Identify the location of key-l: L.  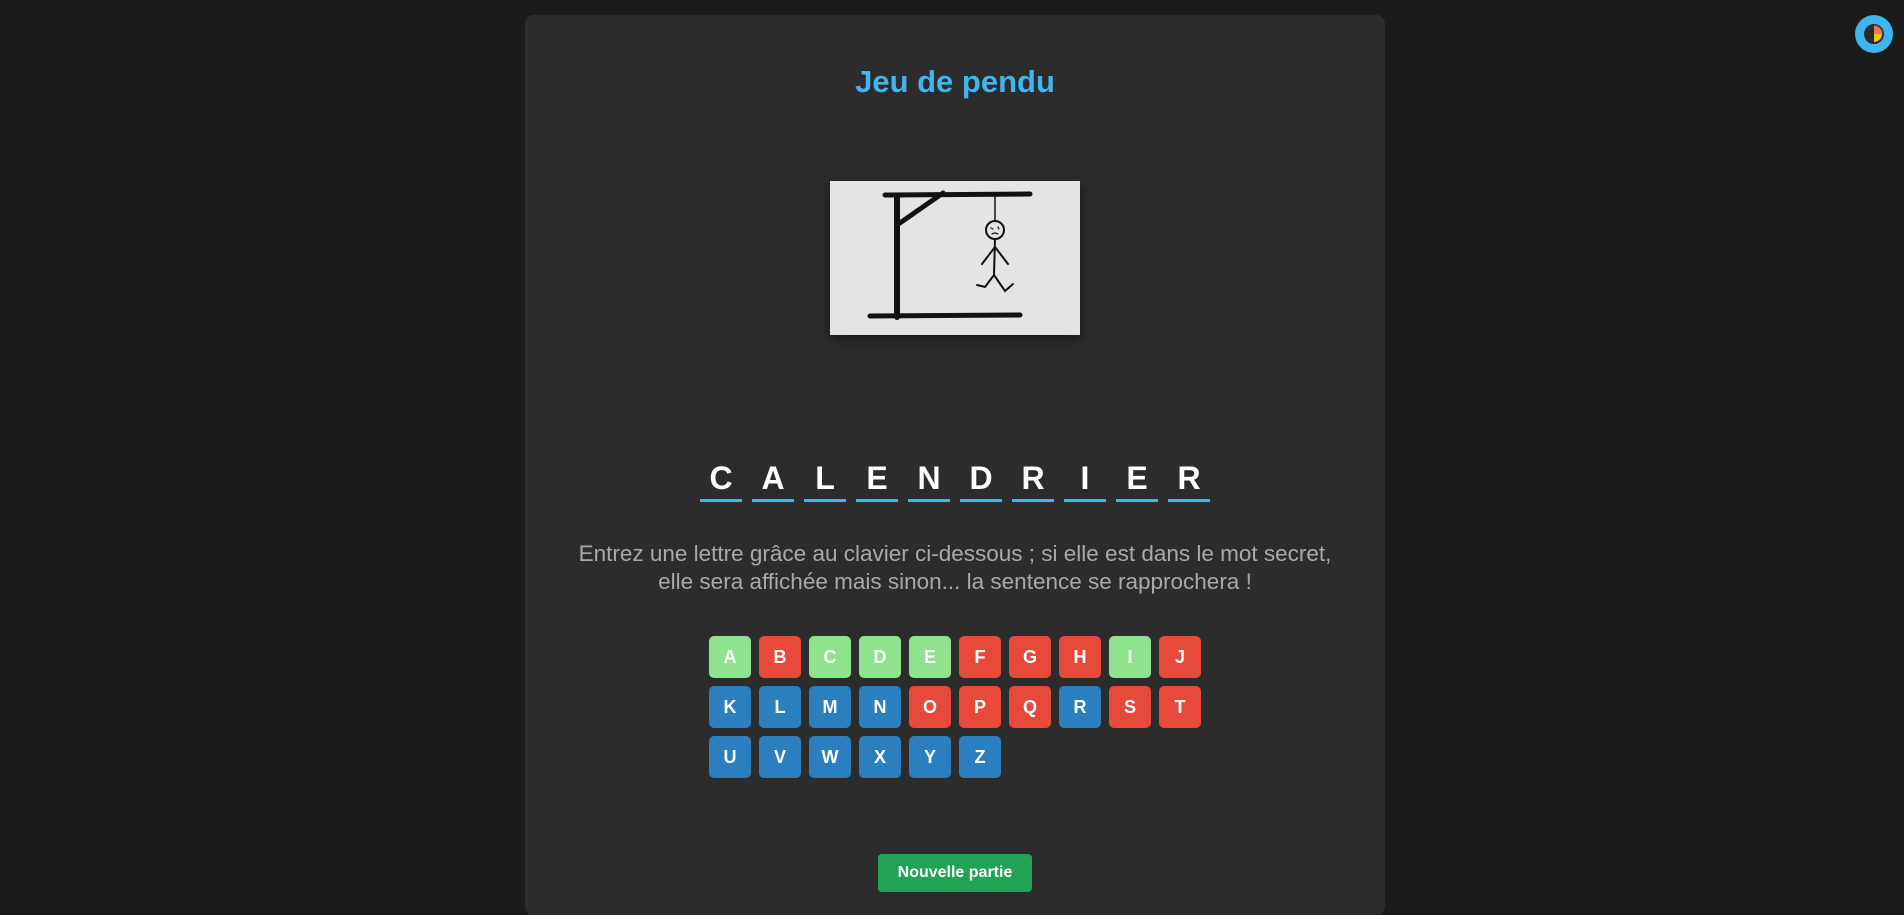
(780, 707).